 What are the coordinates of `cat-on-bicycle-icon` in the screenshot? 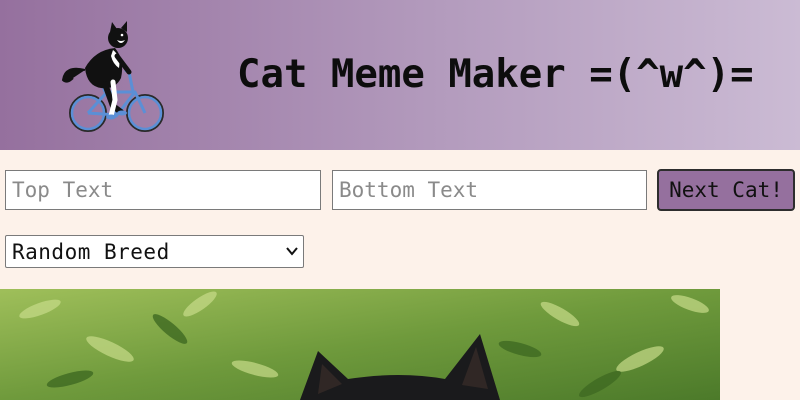 It's located at (112, 76).